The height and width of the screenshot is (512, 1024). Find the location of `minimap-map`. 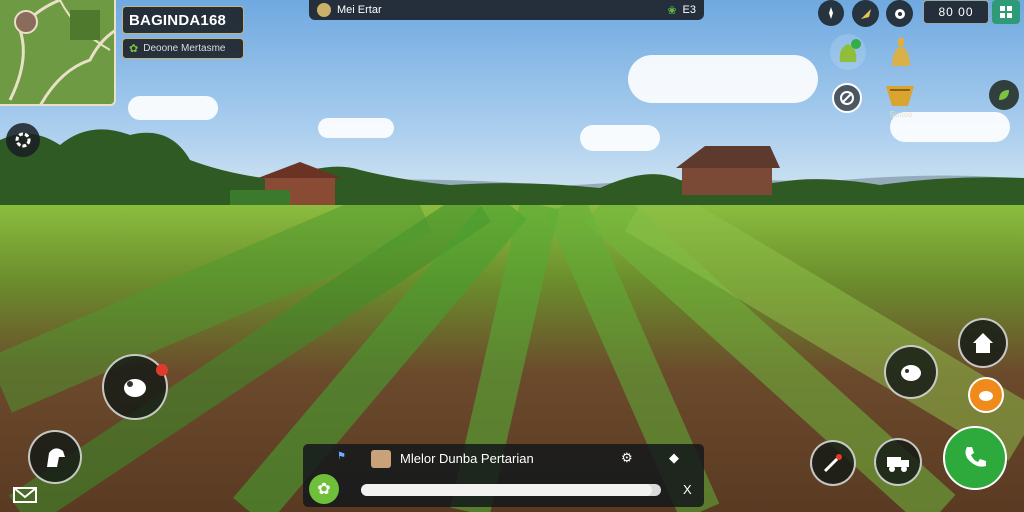

minimap-map is located at coordinates (57, 52).